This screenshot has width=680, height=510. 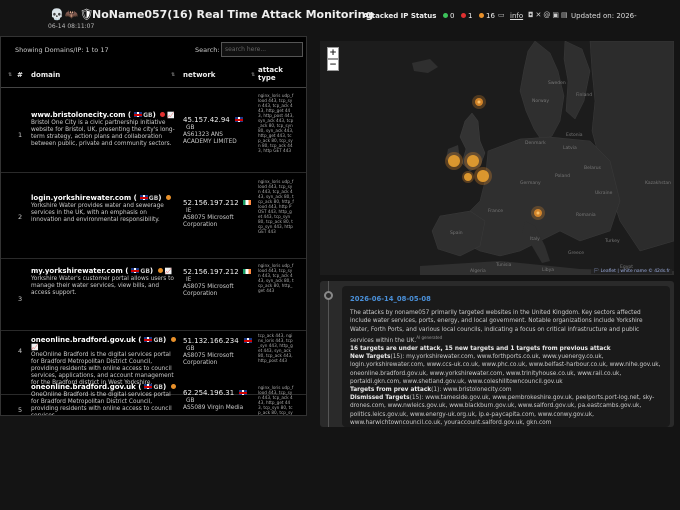 I want to click on row-number: 1, so click(x=20, y=135).